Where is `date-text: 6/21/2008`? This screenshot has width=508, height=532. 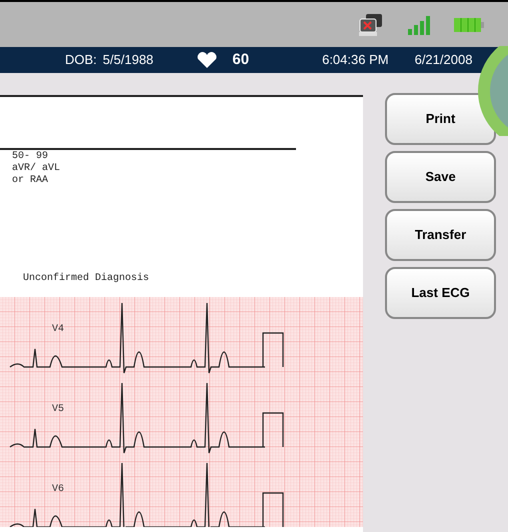 date-text: 6/21/2008 is located at coordinates (443, 60).